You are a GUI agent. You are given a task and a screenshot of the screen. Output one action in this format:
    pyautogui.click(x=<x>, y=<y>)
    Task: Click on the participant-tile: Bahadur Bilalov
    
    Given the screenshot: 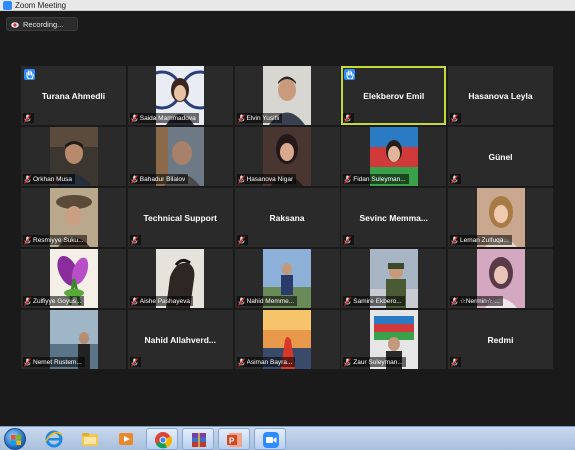 What is the action you would take?
    pyautogui.click(x=180, y=156)
    